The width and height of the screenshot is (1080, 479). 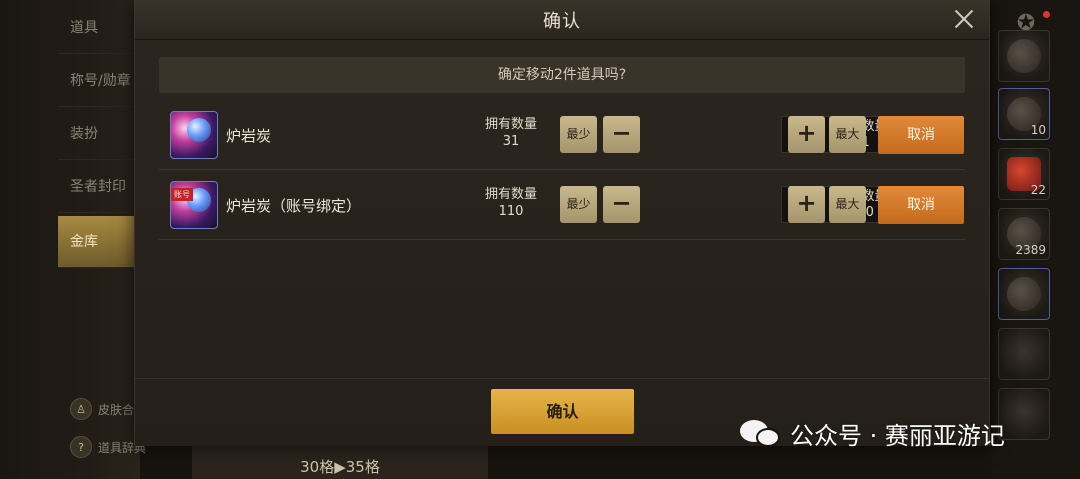 I want to click on inventory-slot: 22, so click(x=1024, y=174).